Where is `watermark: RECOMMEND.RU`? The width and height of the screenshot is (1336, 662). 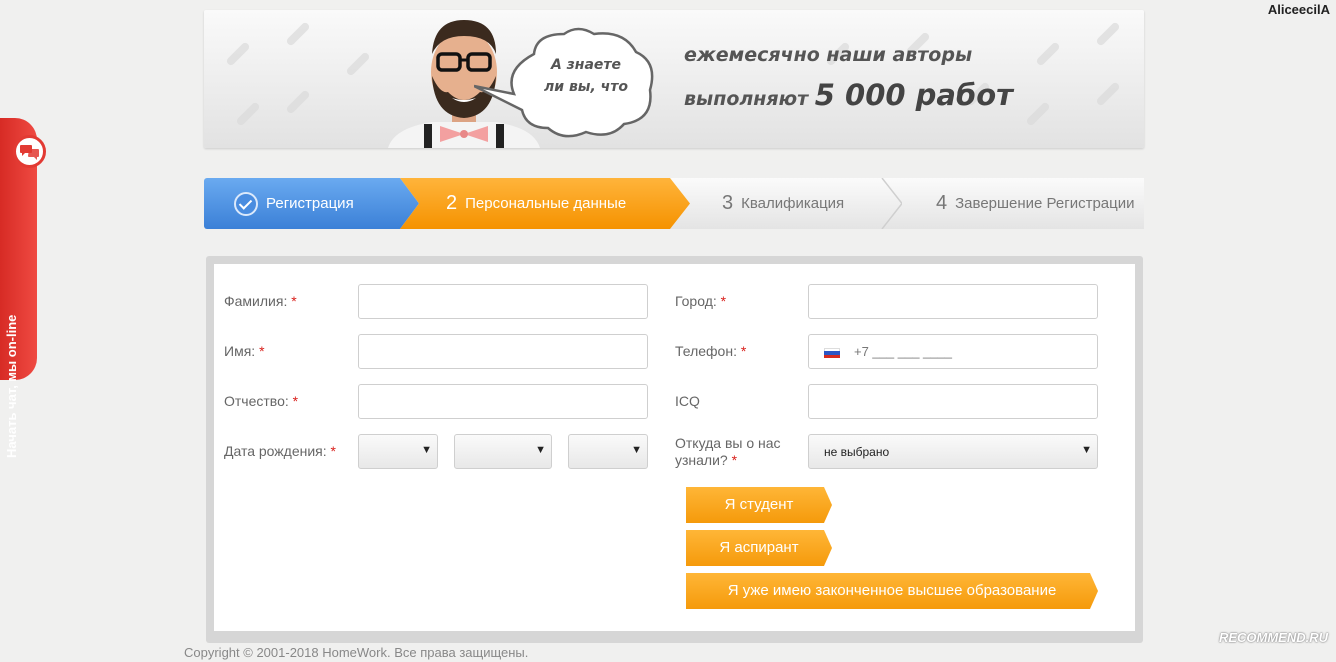 watermark: RECOMMEND.RU is located at coordinates (1273, 637).